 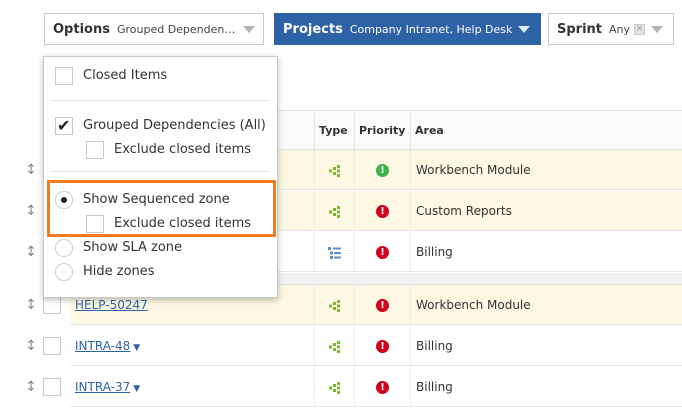 I want to click on grouped-dependencies-option: ✔ Grouped Dependencies (All), so click(x=160, y=126).